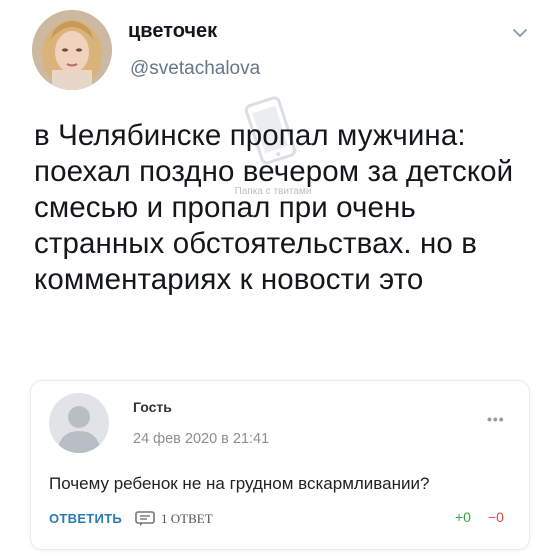 This screenshot has height=560, width=557. Describe the element at coordinates (145, 518) in the screenshot. I see `replies-icon` at that location.